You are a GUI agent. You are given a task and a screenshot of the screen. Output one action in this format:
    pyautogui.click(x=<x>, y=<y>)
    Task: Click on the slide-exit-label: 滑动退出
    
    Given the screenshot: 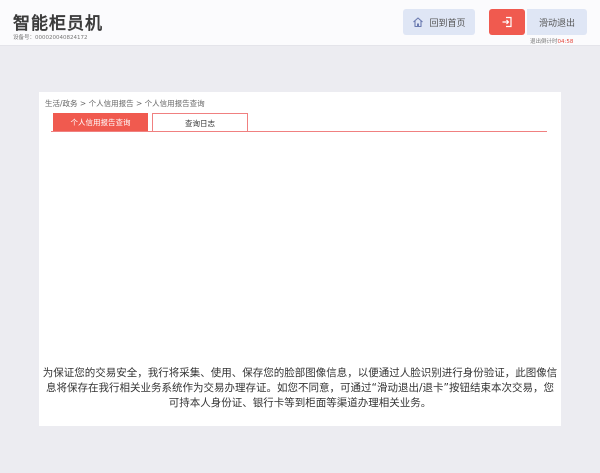 What is the action you would take?
    pyautogui.click(x=556, y=23)
    